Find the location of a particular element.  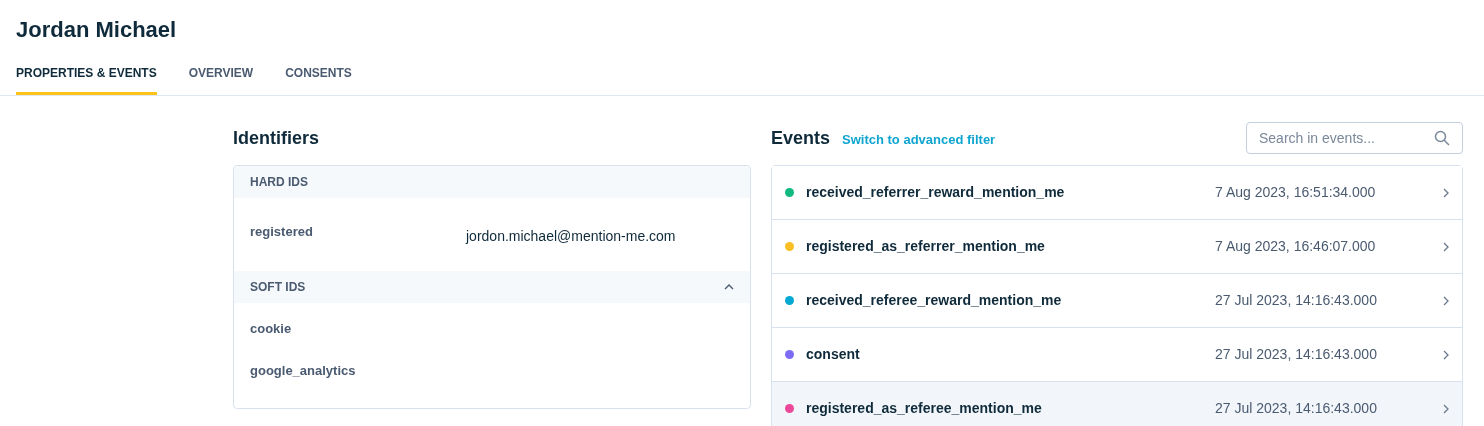

tab: CONSENTS is located at coordinates (318, 79).